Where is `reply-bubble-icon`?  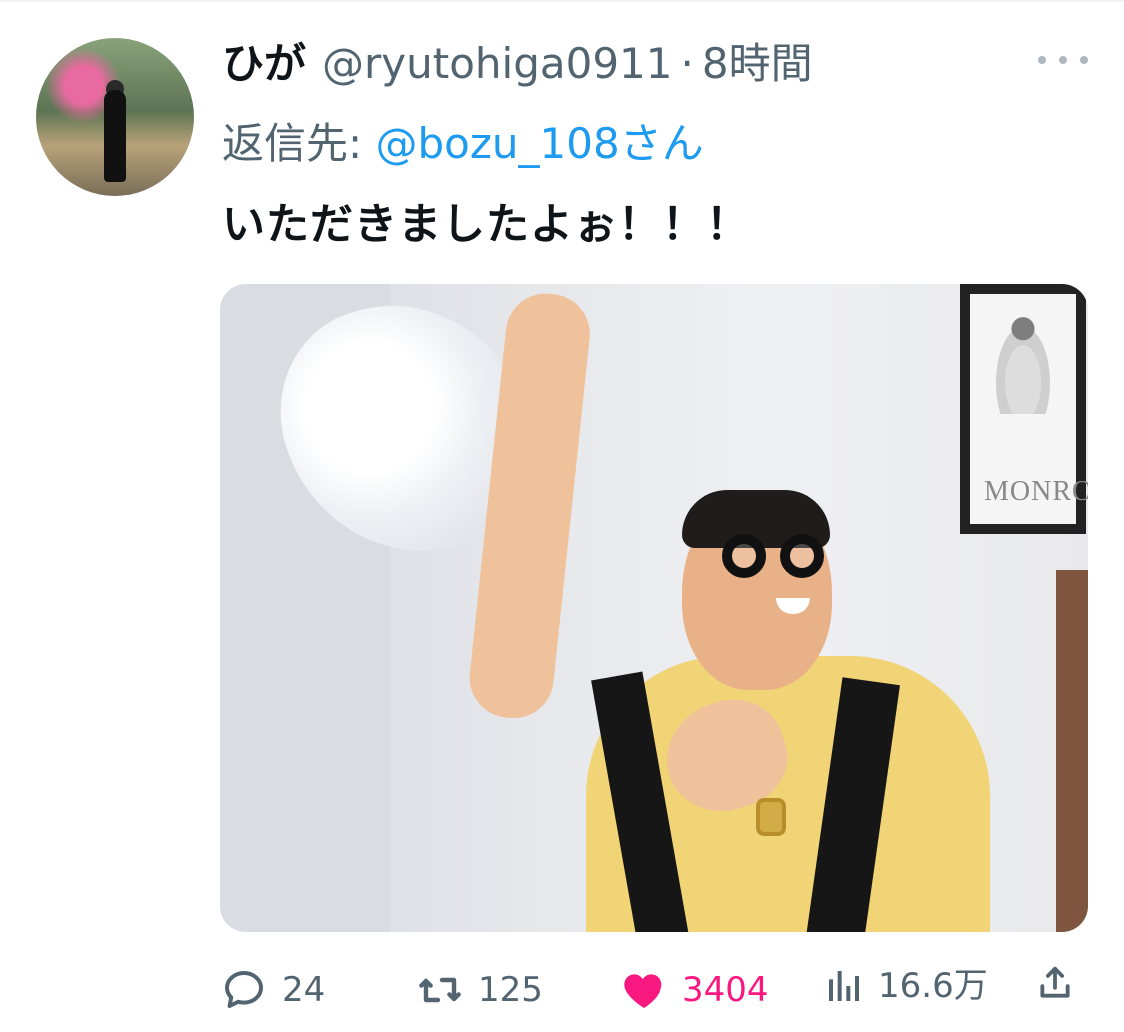 reply-bubble-icon is located at coordinates (244, 989).